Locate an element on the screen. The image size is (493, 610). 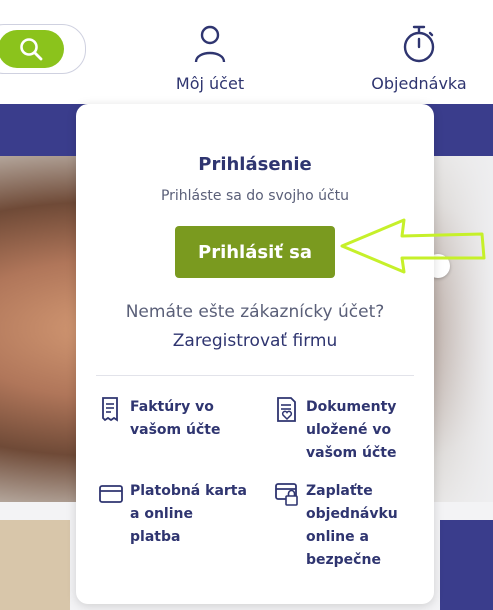
feature-label: Faktúry vo vašom účte is located at coordinates (175, 418).